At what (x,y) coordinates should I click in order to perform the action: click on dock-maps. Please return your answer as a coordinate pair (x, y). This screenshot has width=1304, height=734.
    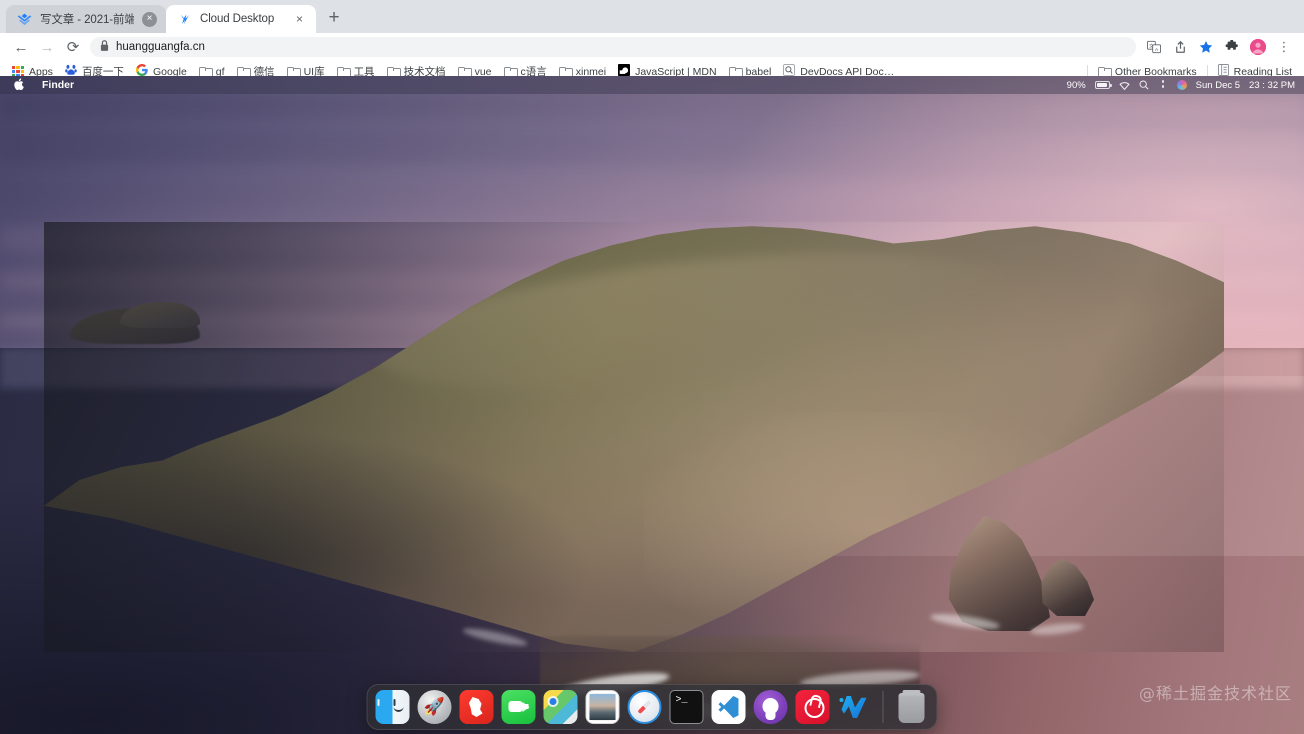
    Looking at the image, I should click on (560, 707).